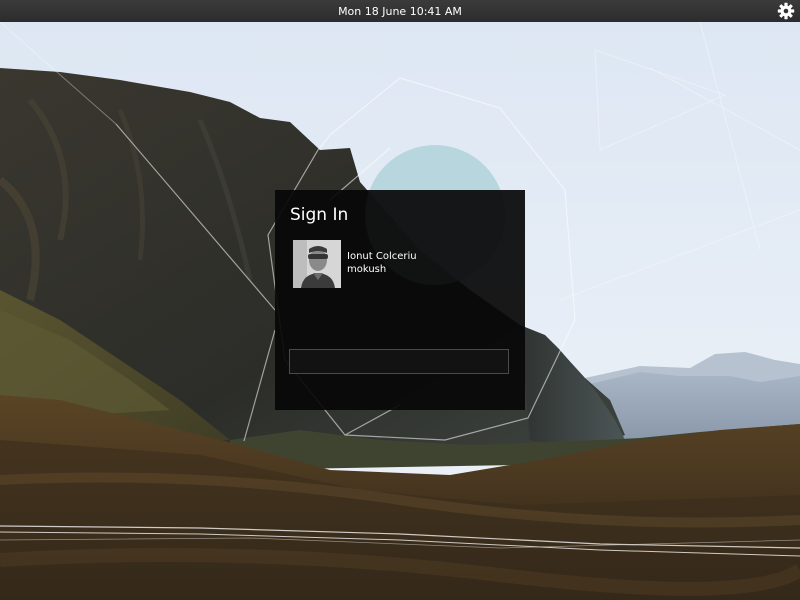 This screenshot has height=600, width=800. I want to click on top-panel: Mon 18 June 10:41 AM, so click(400, 11).